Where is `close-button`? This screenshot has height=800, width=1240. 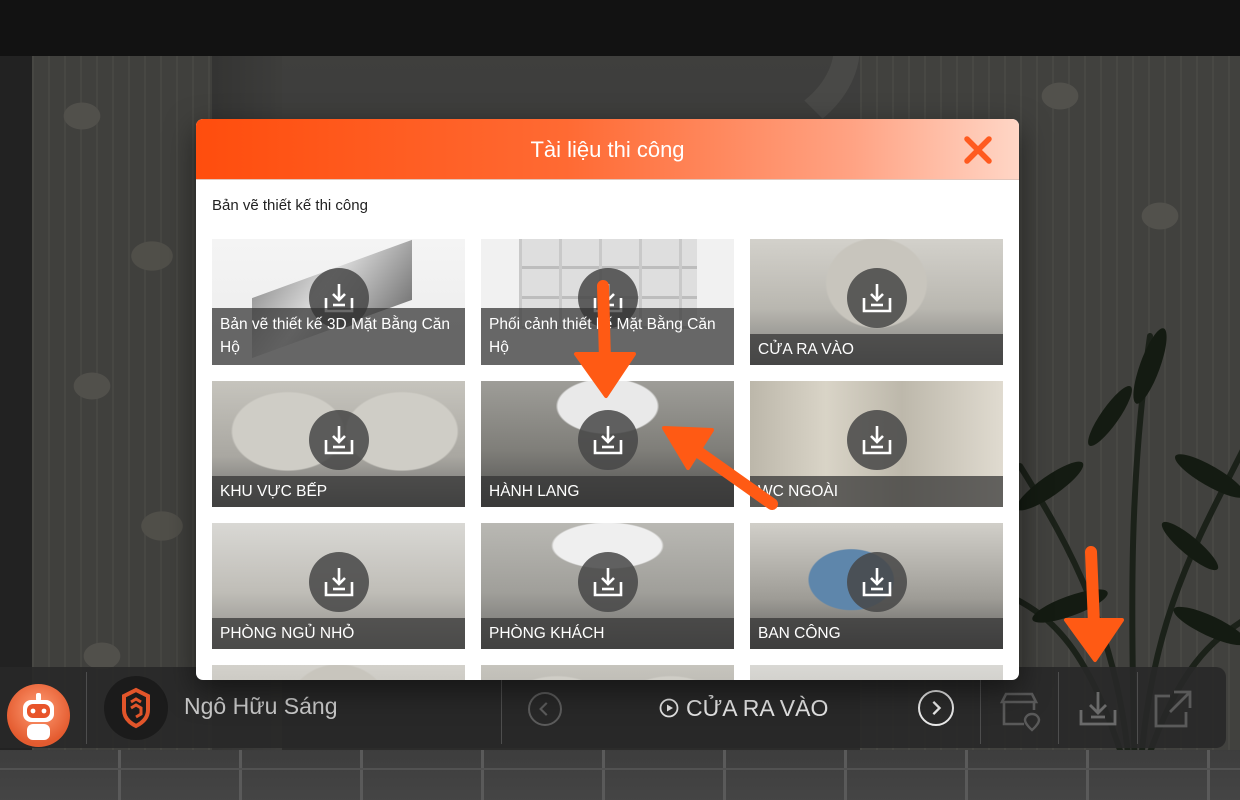 close-button is located at coordinates (978, 150).